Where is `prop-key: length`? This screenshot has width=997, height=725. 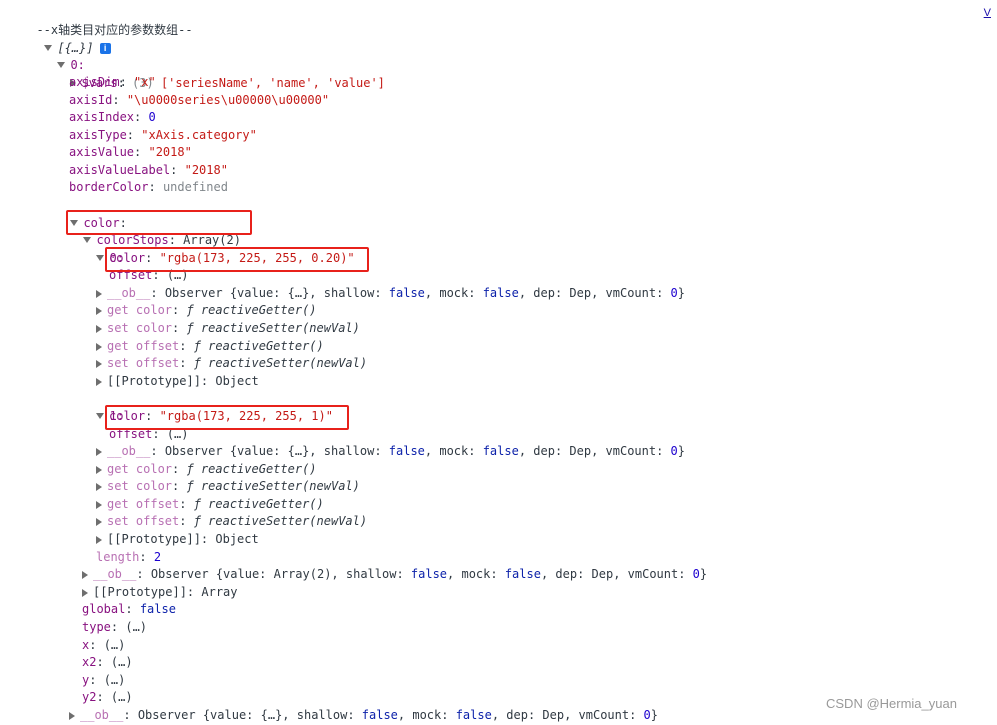
prop-key: length is located at coordinates (118, 557).